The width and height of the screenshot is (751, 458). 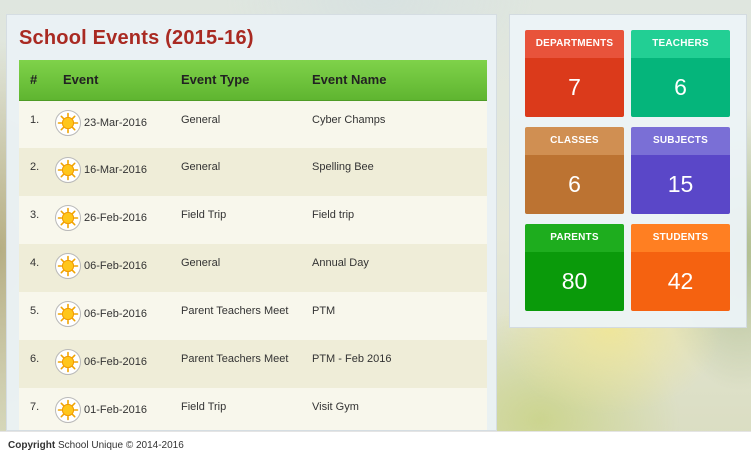 I want to click on copyright-label: Copyright, so click(x=32, y=445).